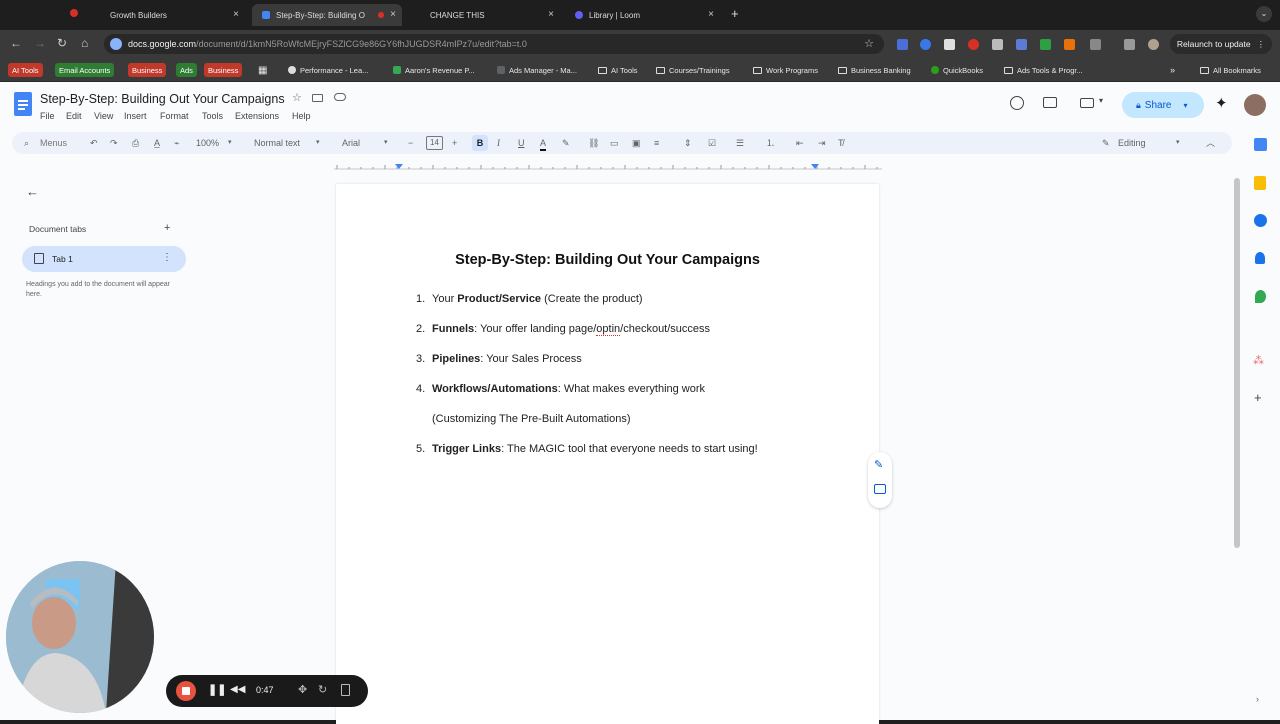 The height and width of the screenshot is (724, 1280). Describe the element at coordinates (480, 143) in the screenshot. I see `bold-icon: B` at that location.